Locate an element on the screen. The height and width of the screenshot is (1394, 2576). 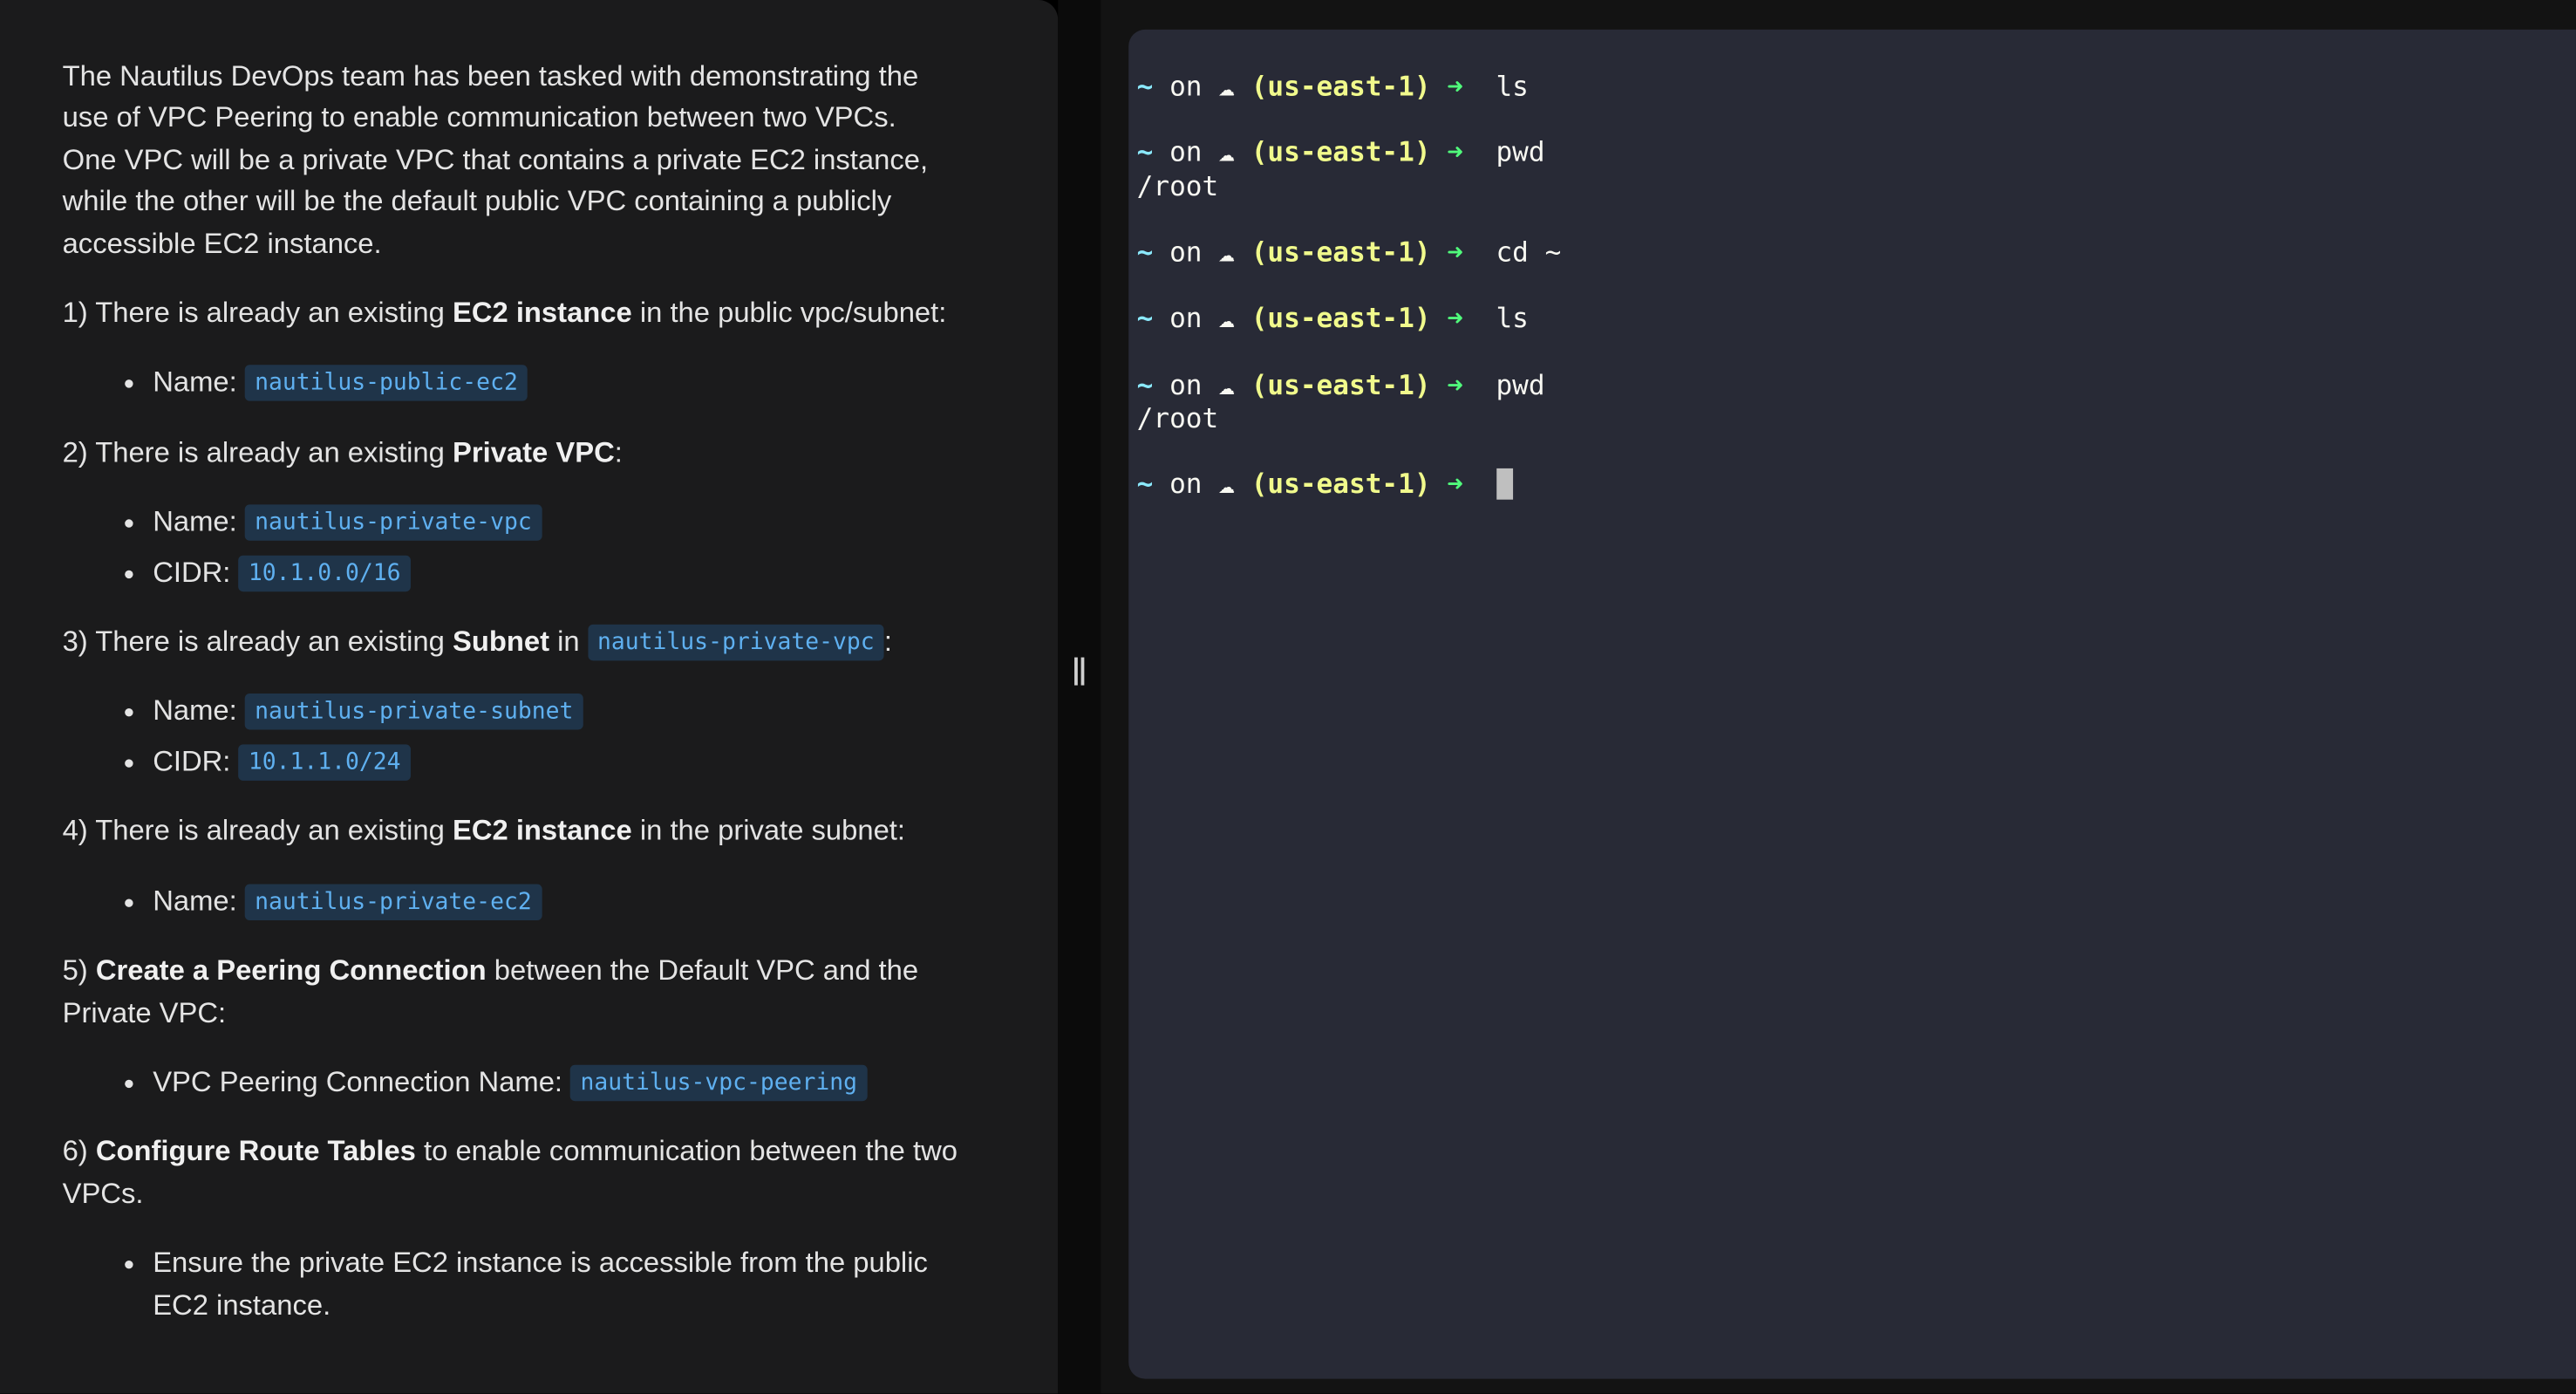
step-1-bold: EC2 instance is located at coordinates (542, 312).